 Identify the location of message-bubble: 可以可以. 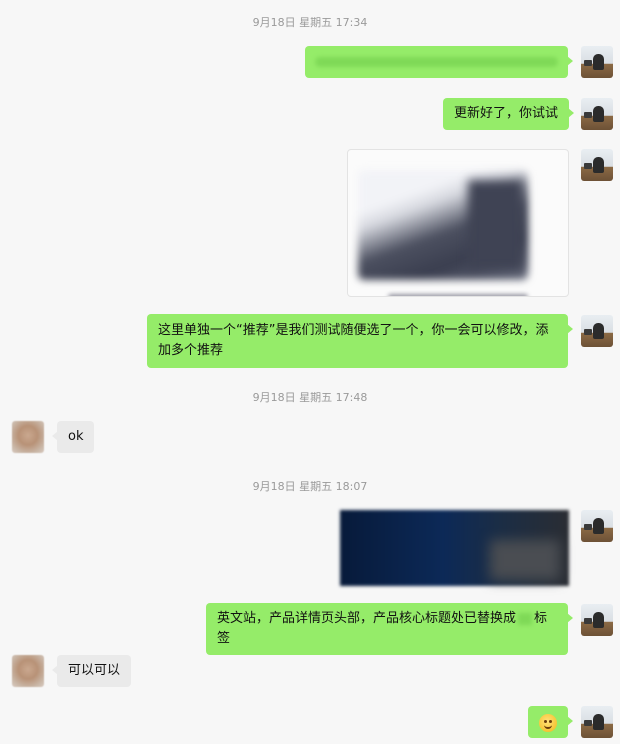
(91, 671).